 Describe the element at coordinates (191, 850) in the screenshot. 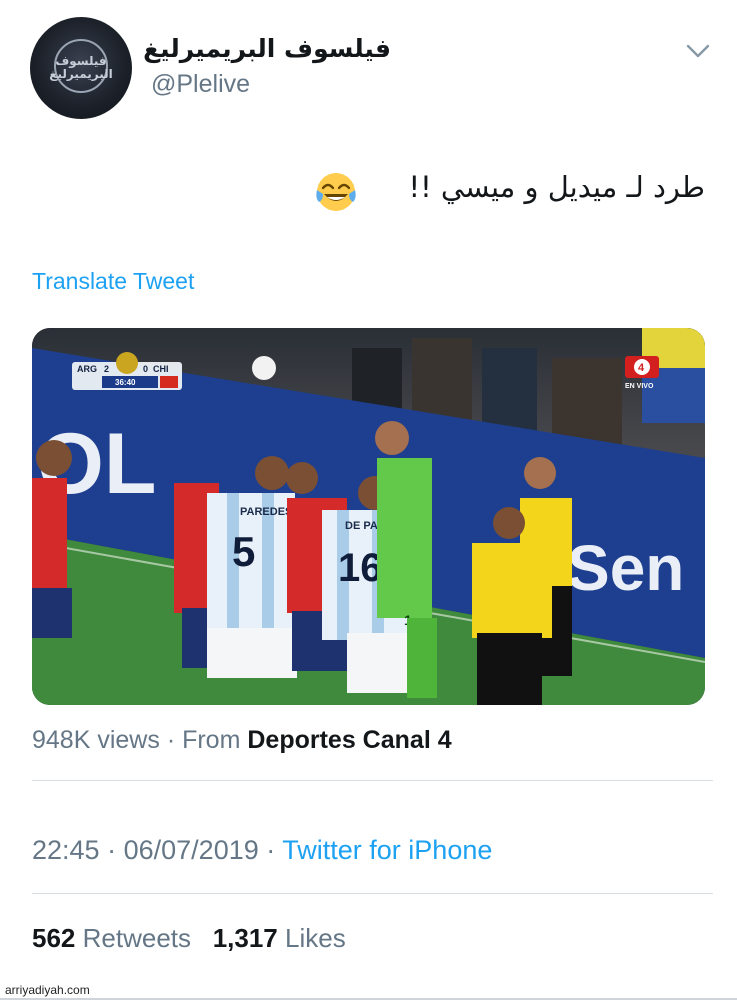

I see `tweet-date: 06/07/2019` at that location.